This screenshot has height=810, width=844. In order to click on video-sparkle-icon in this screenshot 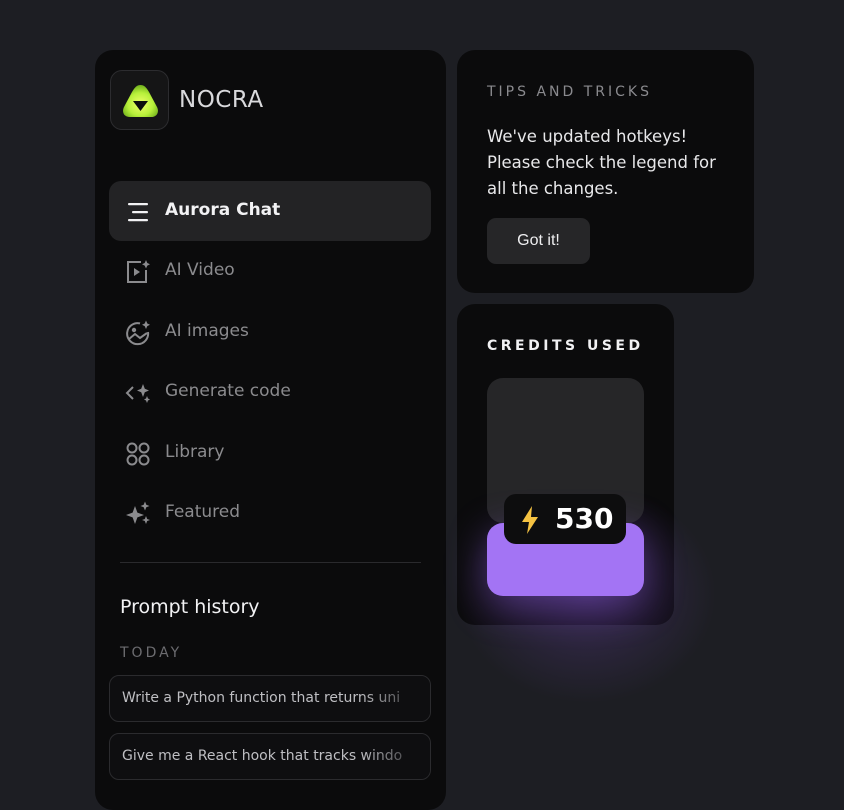, I will do `click(138, 271)`.